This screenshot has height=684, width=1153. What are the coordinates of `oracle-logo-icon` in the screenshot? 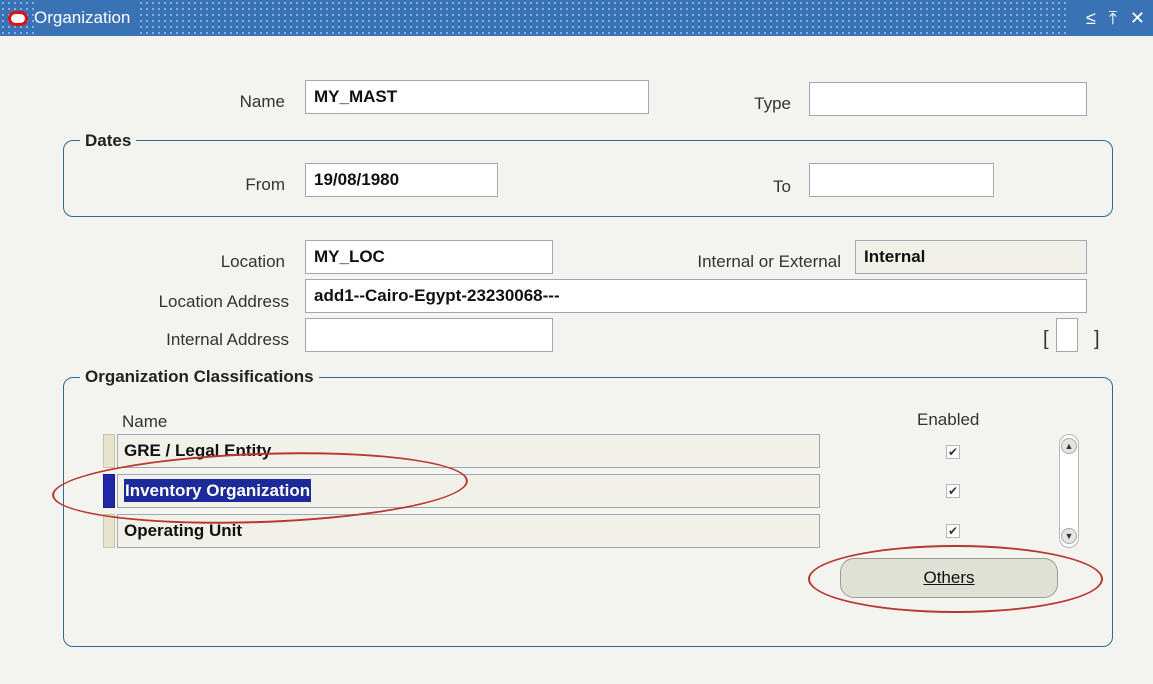 It's located at (18, 18).